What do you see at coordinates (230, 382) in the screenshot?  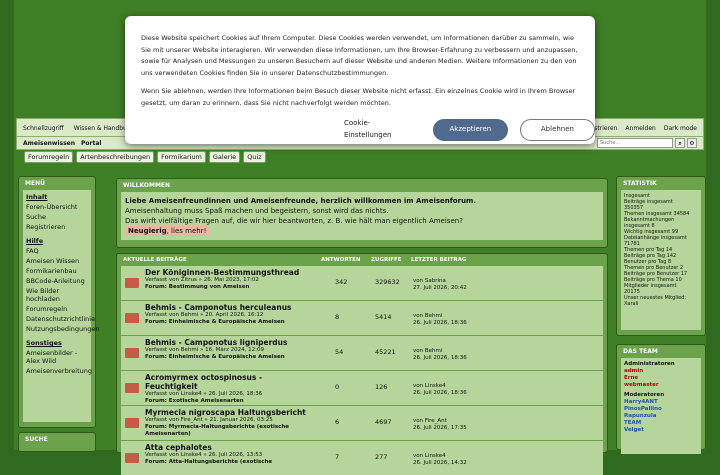 I see `topic-title: Acromyrmex octospinosus - Feuchtigkeit` at bounding box center [230, 382].